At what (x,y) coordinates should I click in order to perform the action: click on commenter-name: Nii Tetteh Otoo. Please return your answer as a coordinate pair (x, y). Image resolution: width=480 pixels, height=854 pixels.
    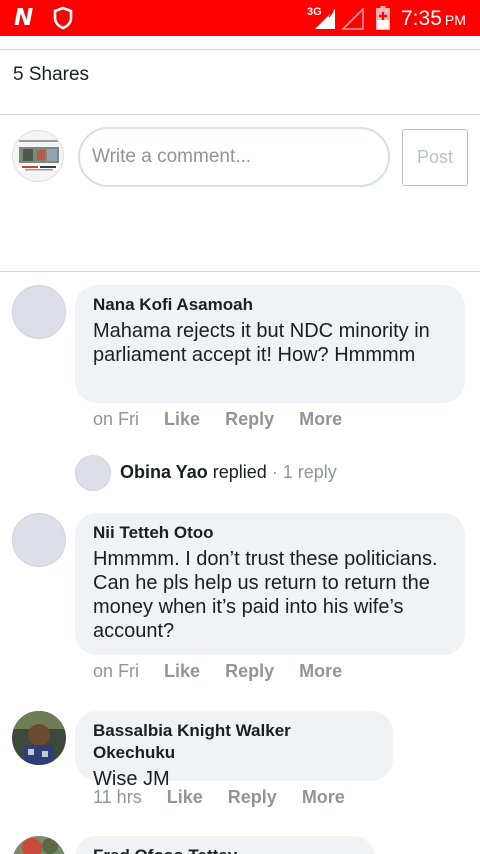
    Looking at the image, I should click on (270, 533).